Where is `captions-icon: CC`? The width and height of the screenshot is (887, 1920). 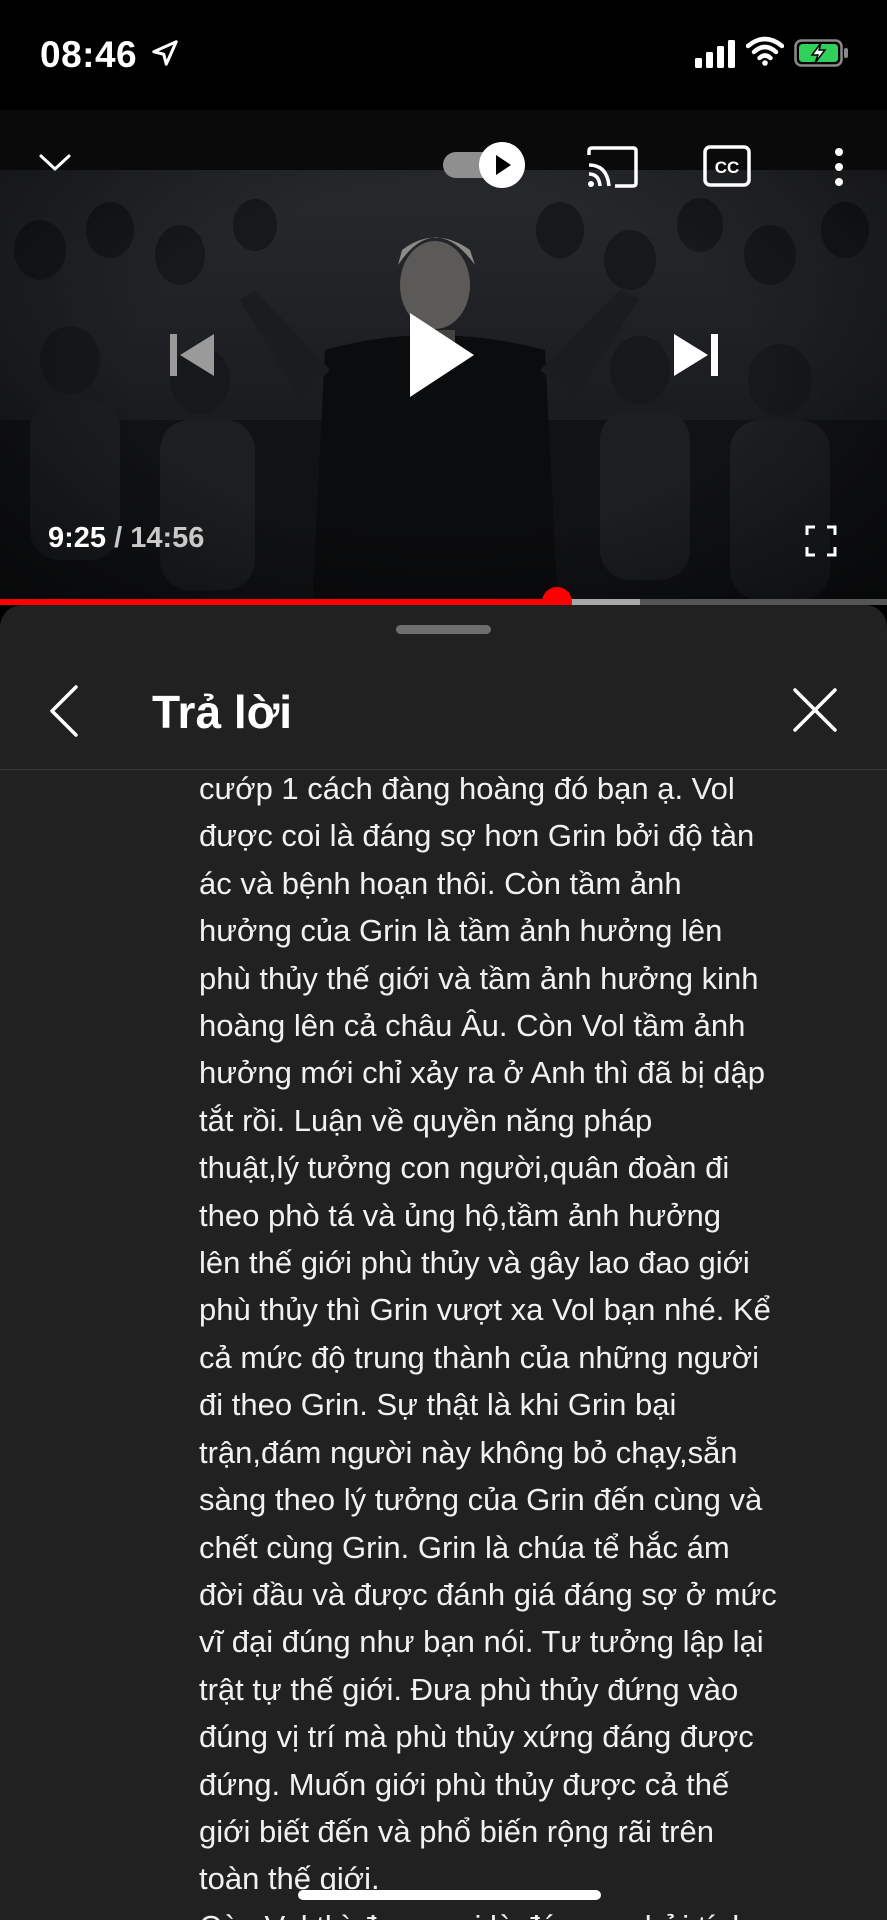
captions-icon: CC is located at coordinates (727, 166).